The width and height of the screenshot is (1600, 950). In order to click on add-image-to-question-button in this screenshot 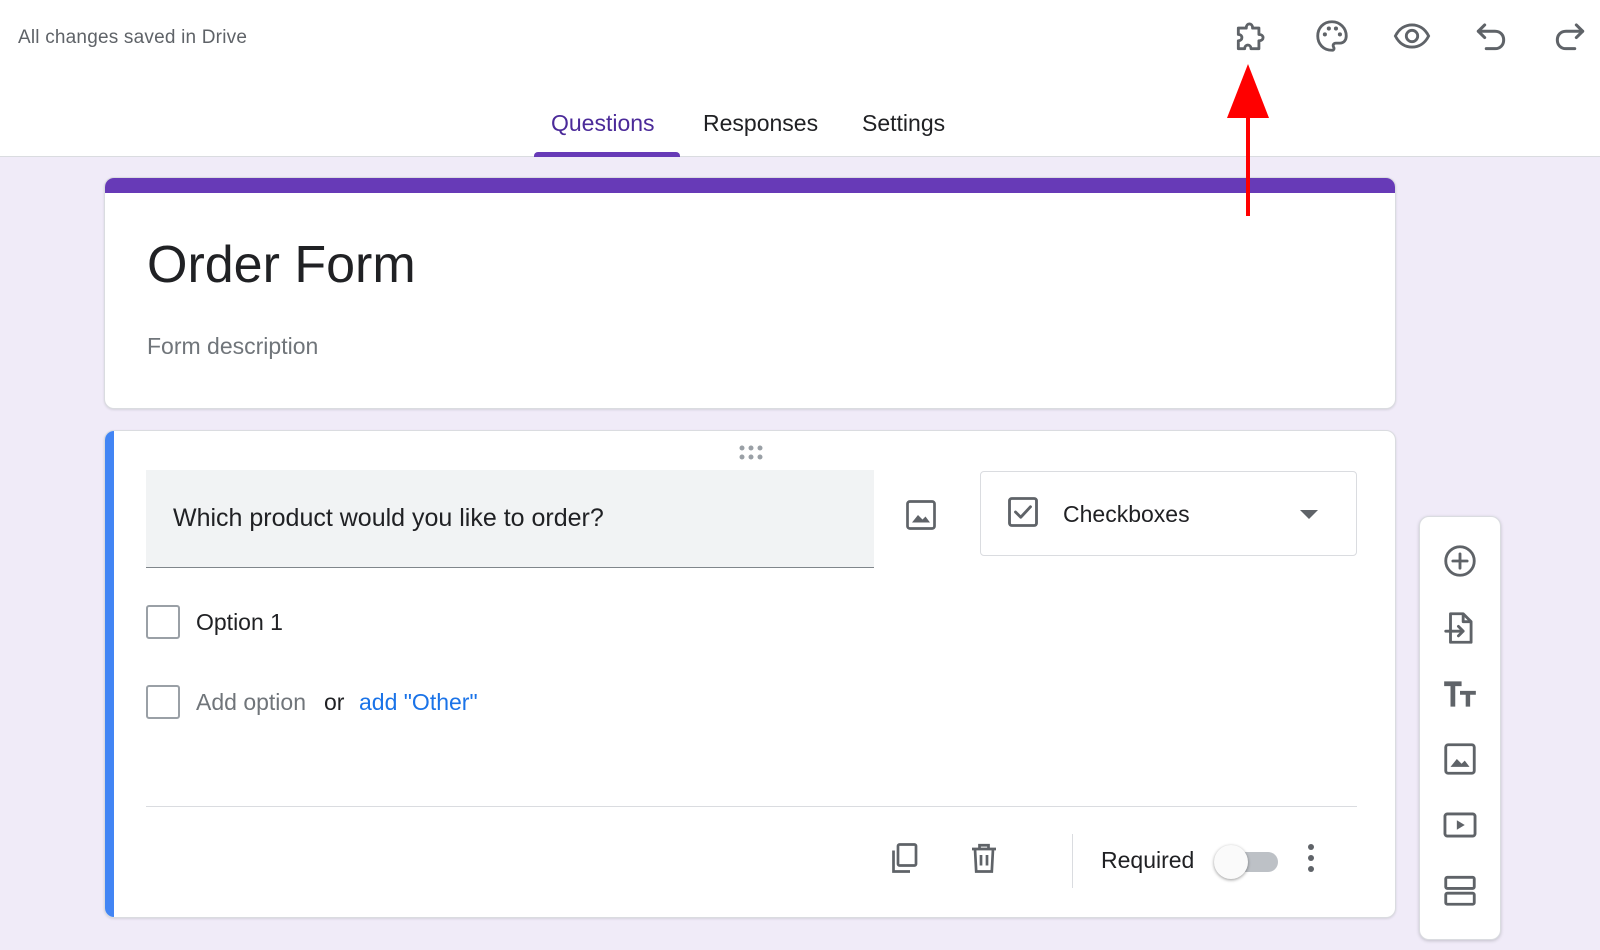, I will do `click(921, 515)`.